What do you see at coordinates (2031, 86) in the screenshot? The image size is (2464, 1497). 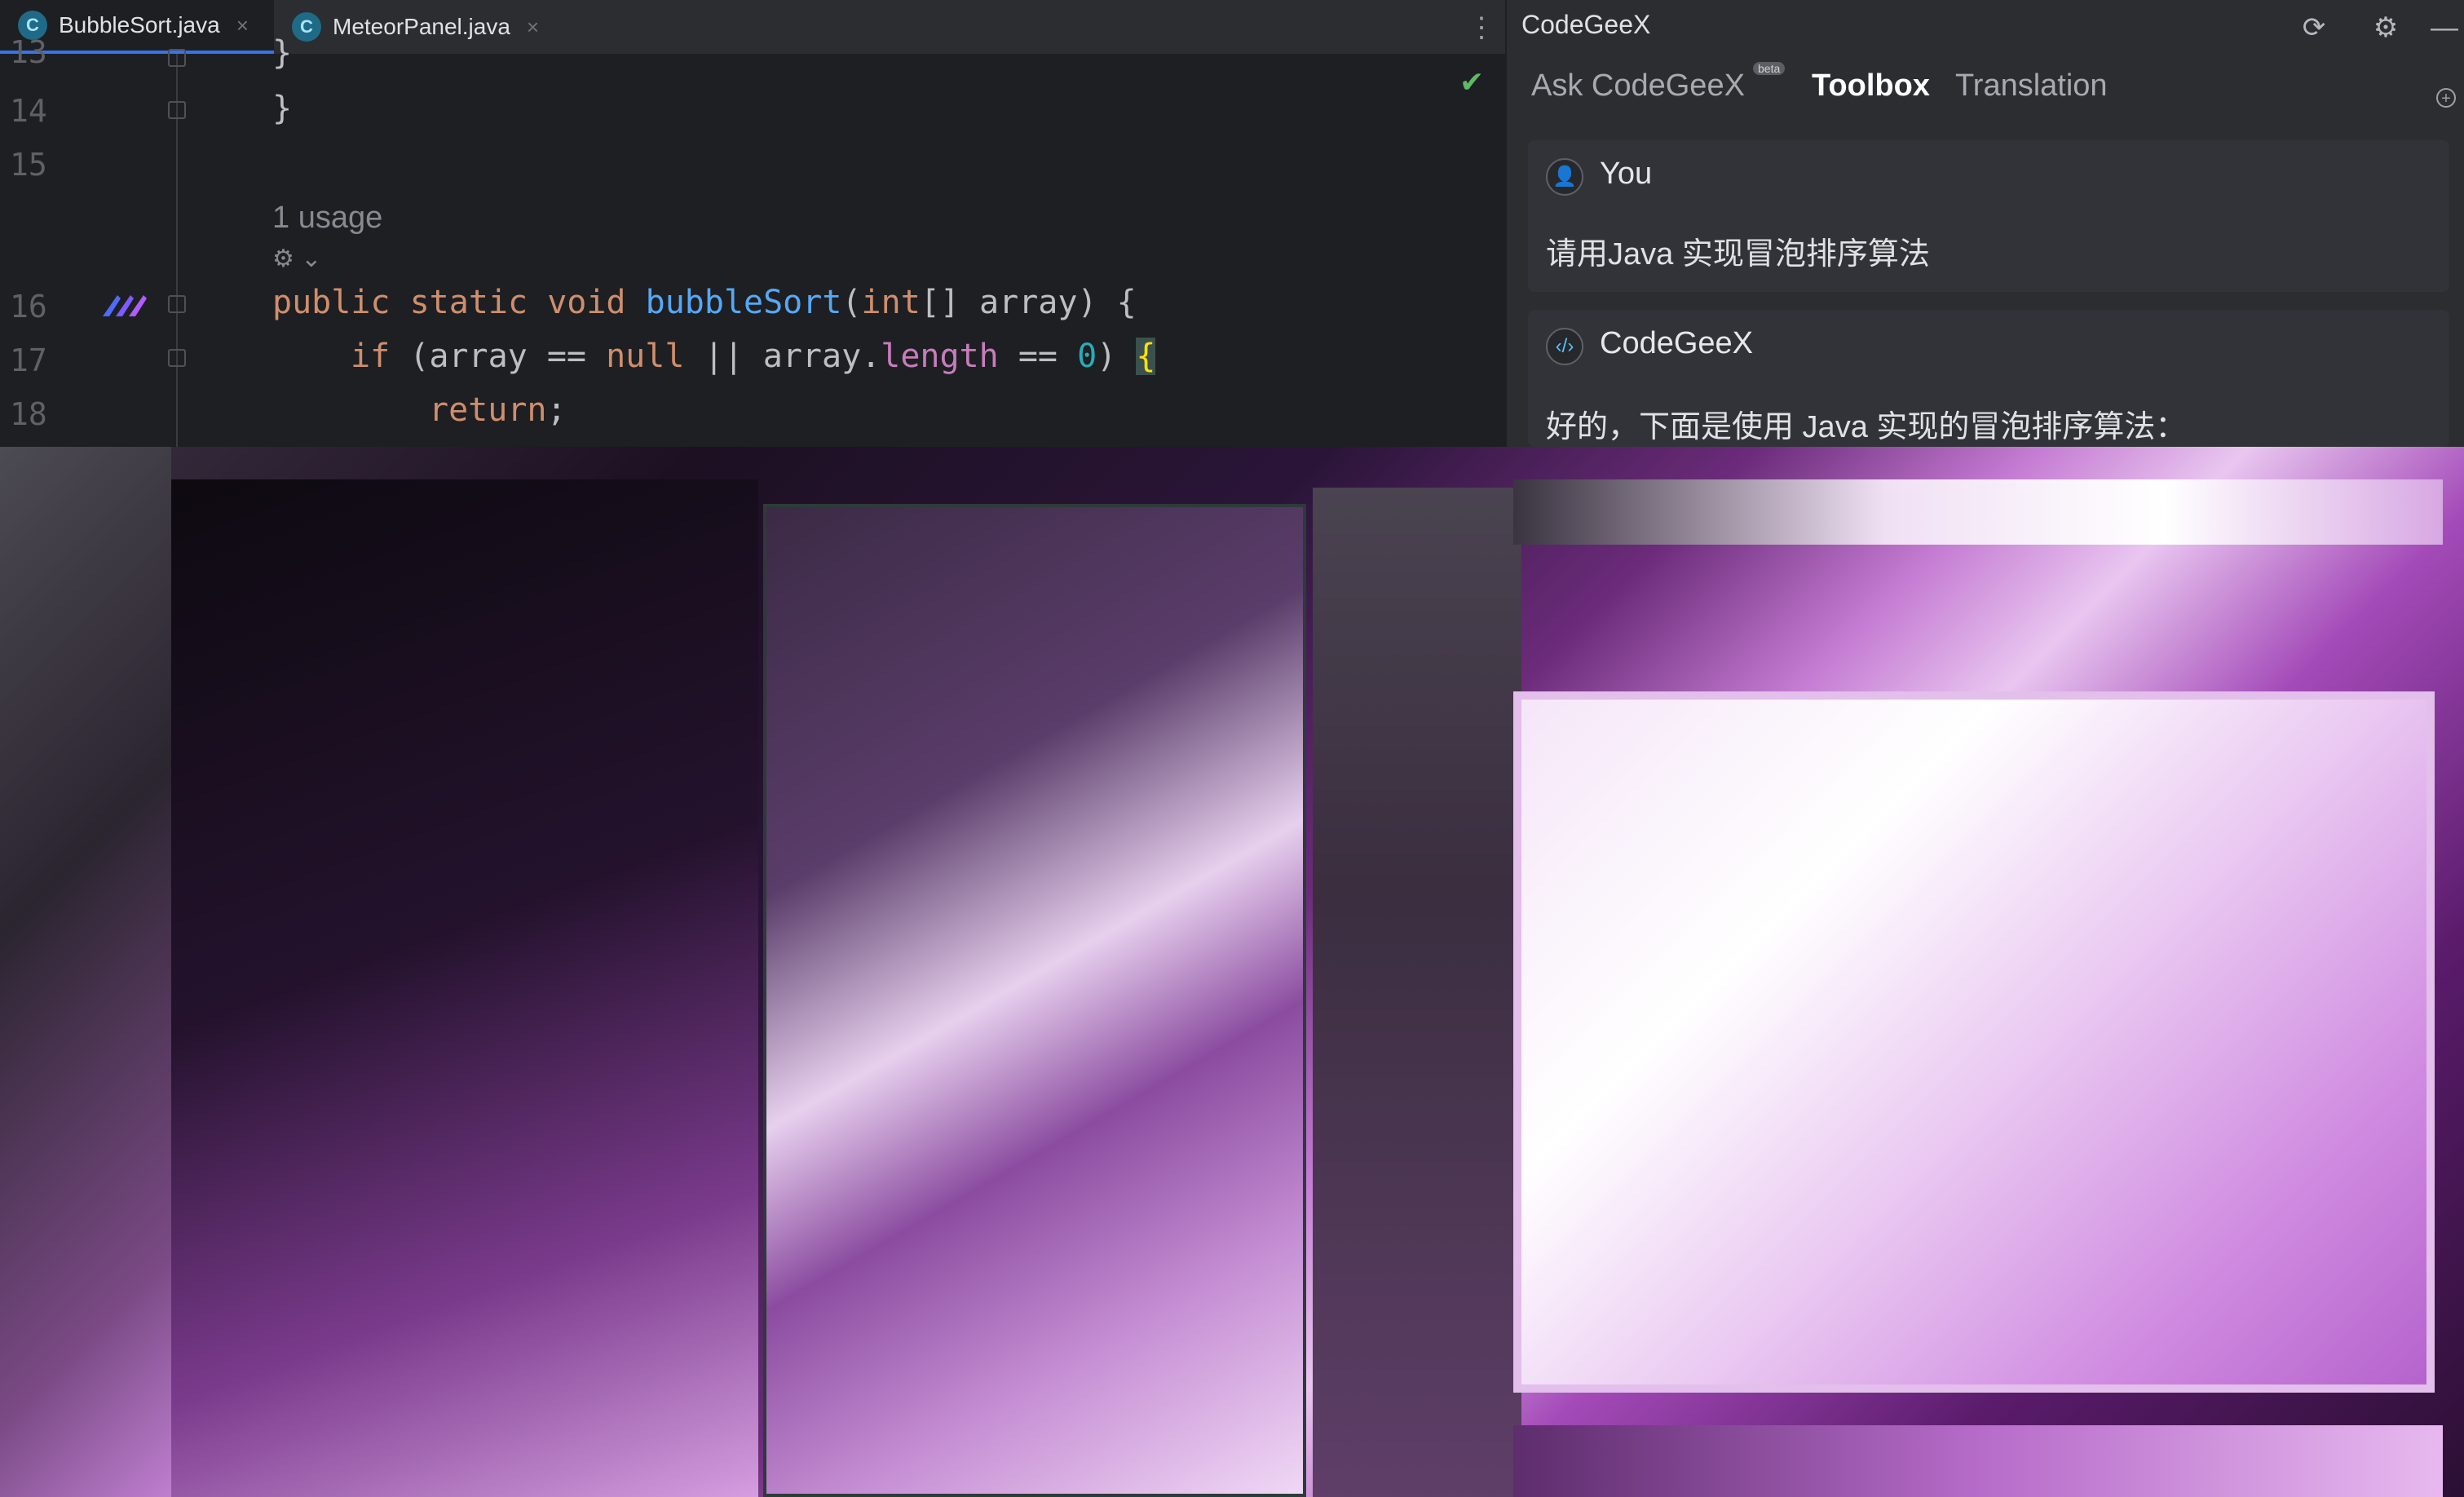 I see `tab-translation: Translation` at bounding box center [2031, 86].